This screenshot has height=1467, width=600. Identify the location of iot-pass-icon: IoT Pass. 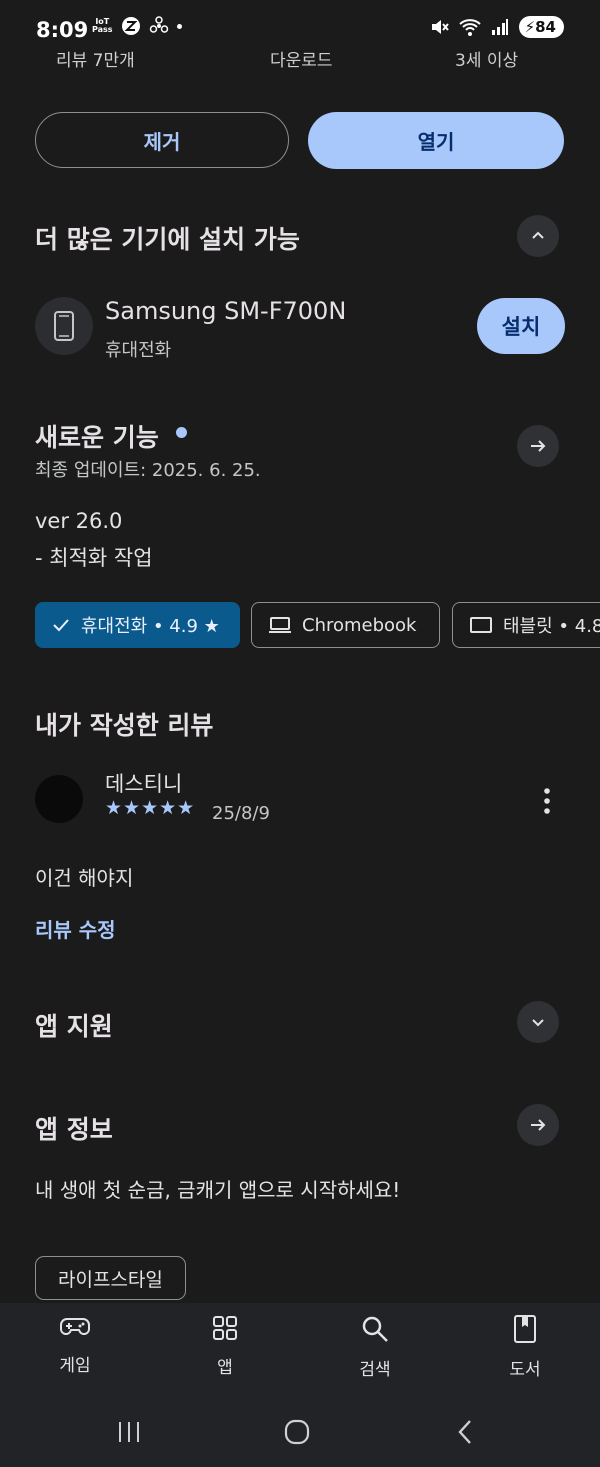
(102, 25).